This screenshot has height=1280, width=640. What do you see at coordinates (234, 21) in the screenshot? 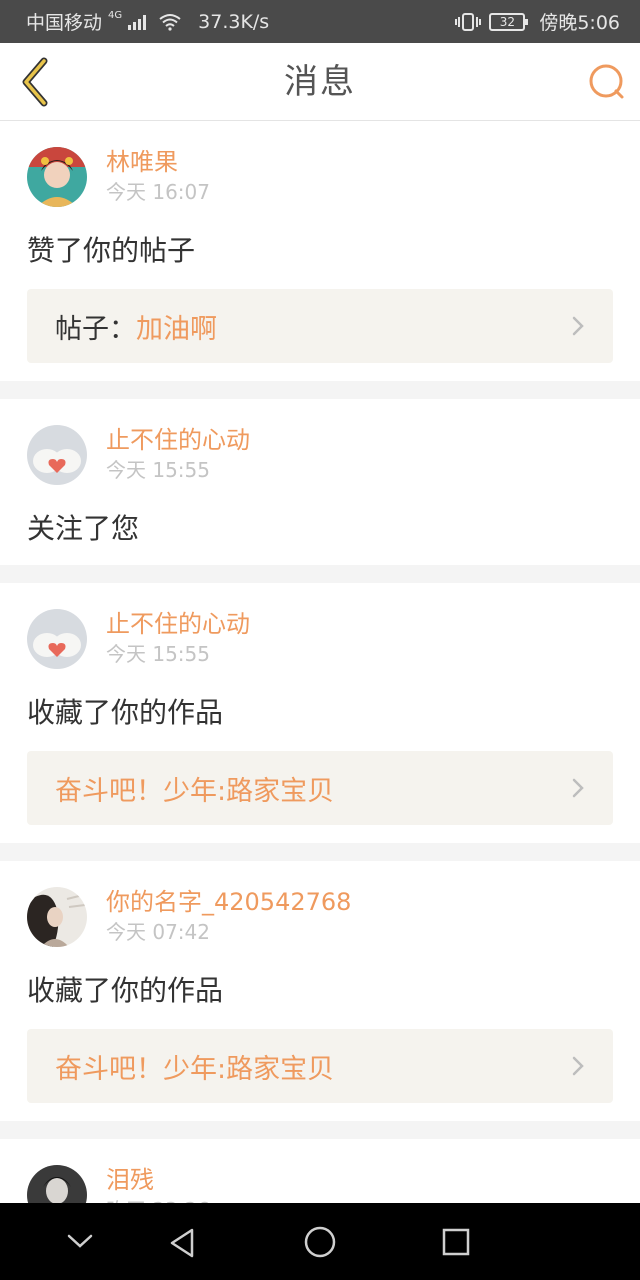
I see `network-speed: 37.3K/s` at bounding box center [234, 21].